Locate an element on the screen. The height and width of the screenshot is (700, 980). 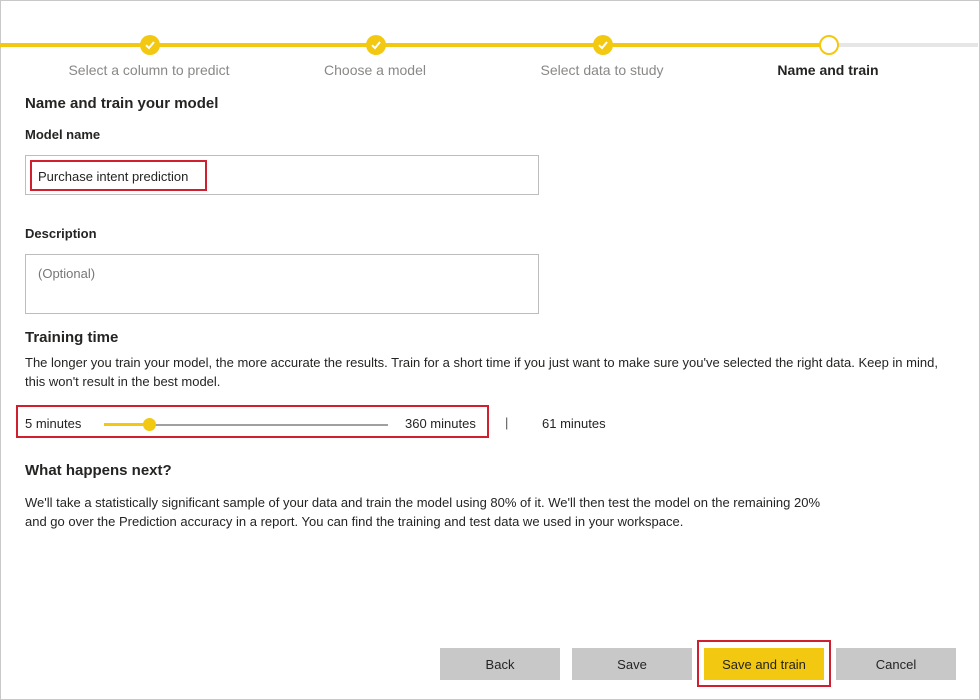
model-name-highlight is located at coordinates (118, 175).